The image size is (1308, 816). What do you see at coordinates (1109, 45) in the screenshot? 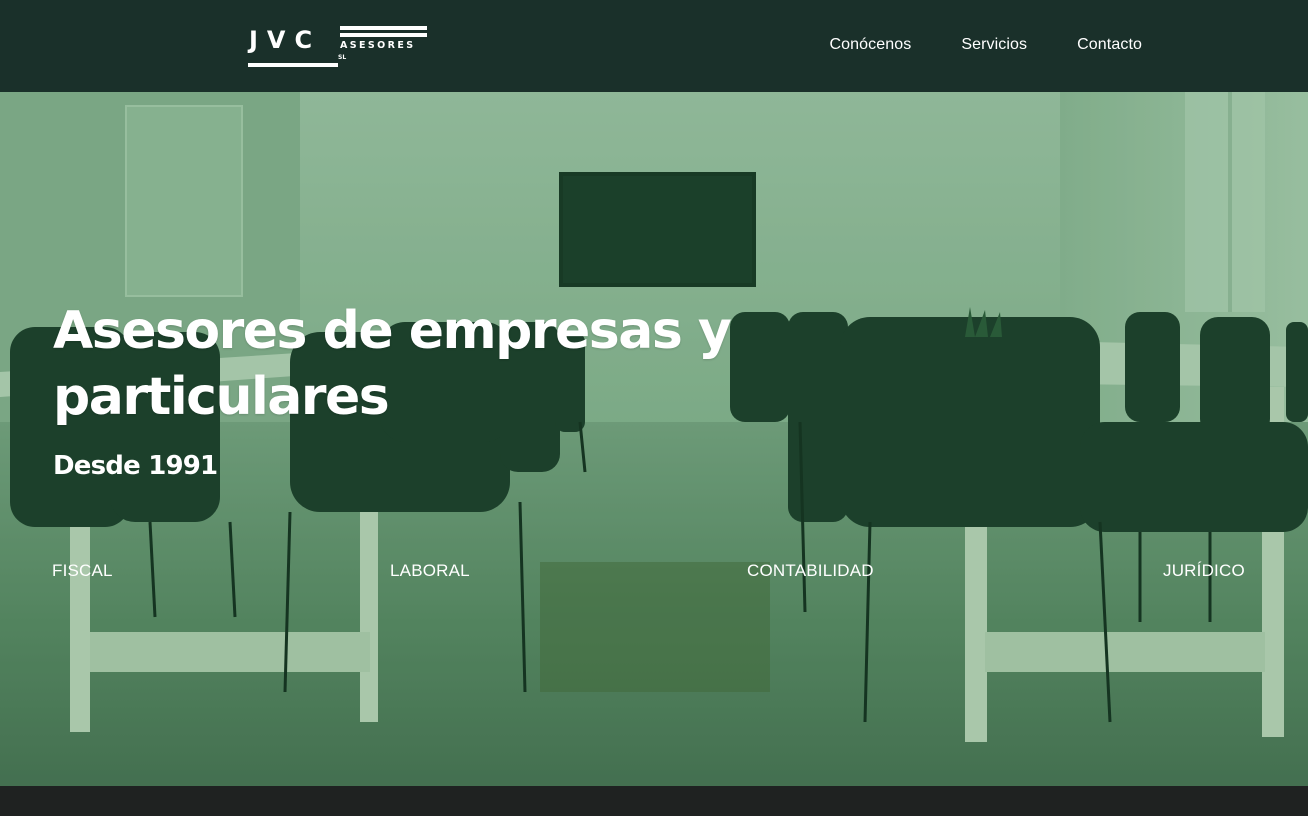
I see `nav-link-contacto: Contacto` at bounding box center [1109, 45].